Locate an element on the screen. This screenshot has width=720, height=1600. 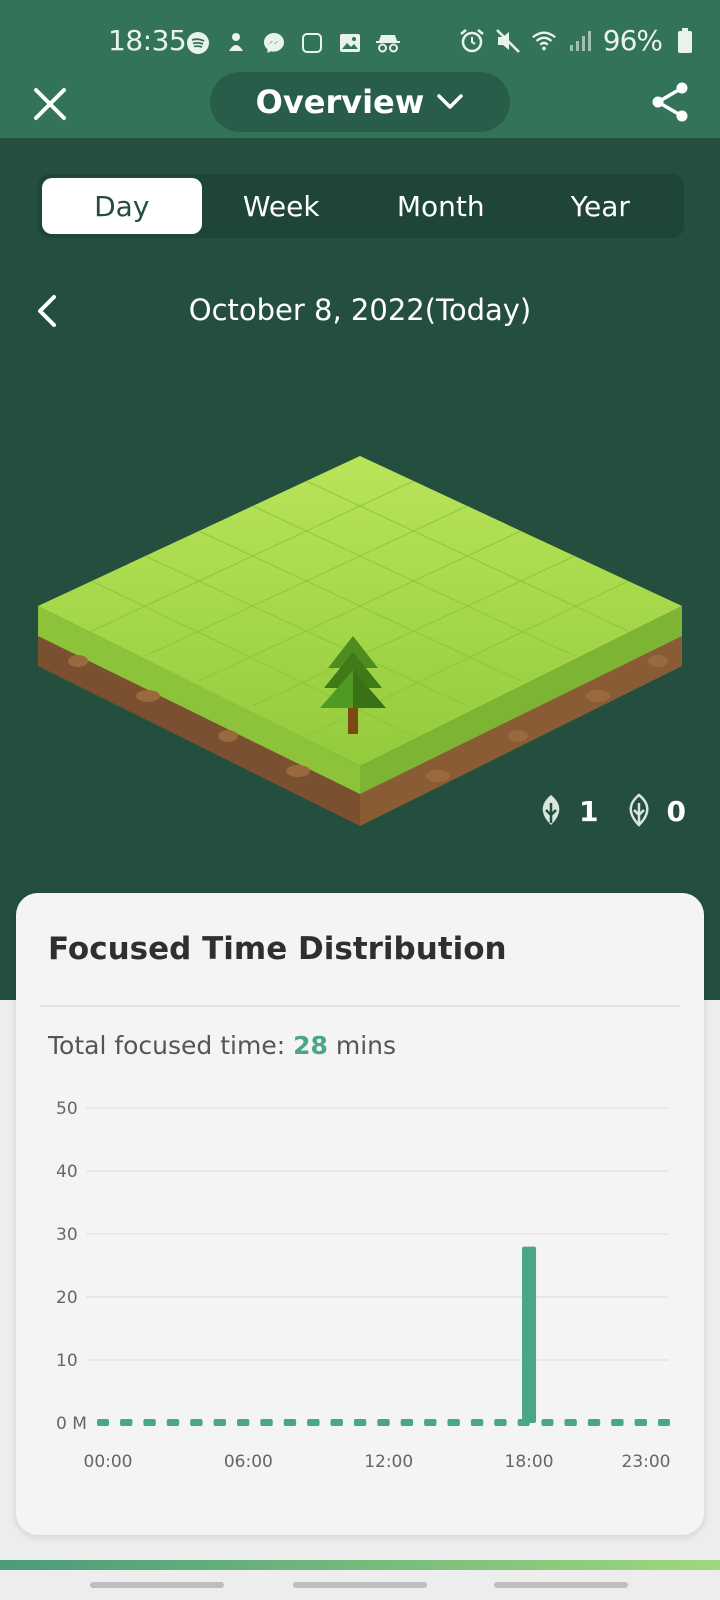
total-label: Total focused time: is located at coordinates (171, 1045).